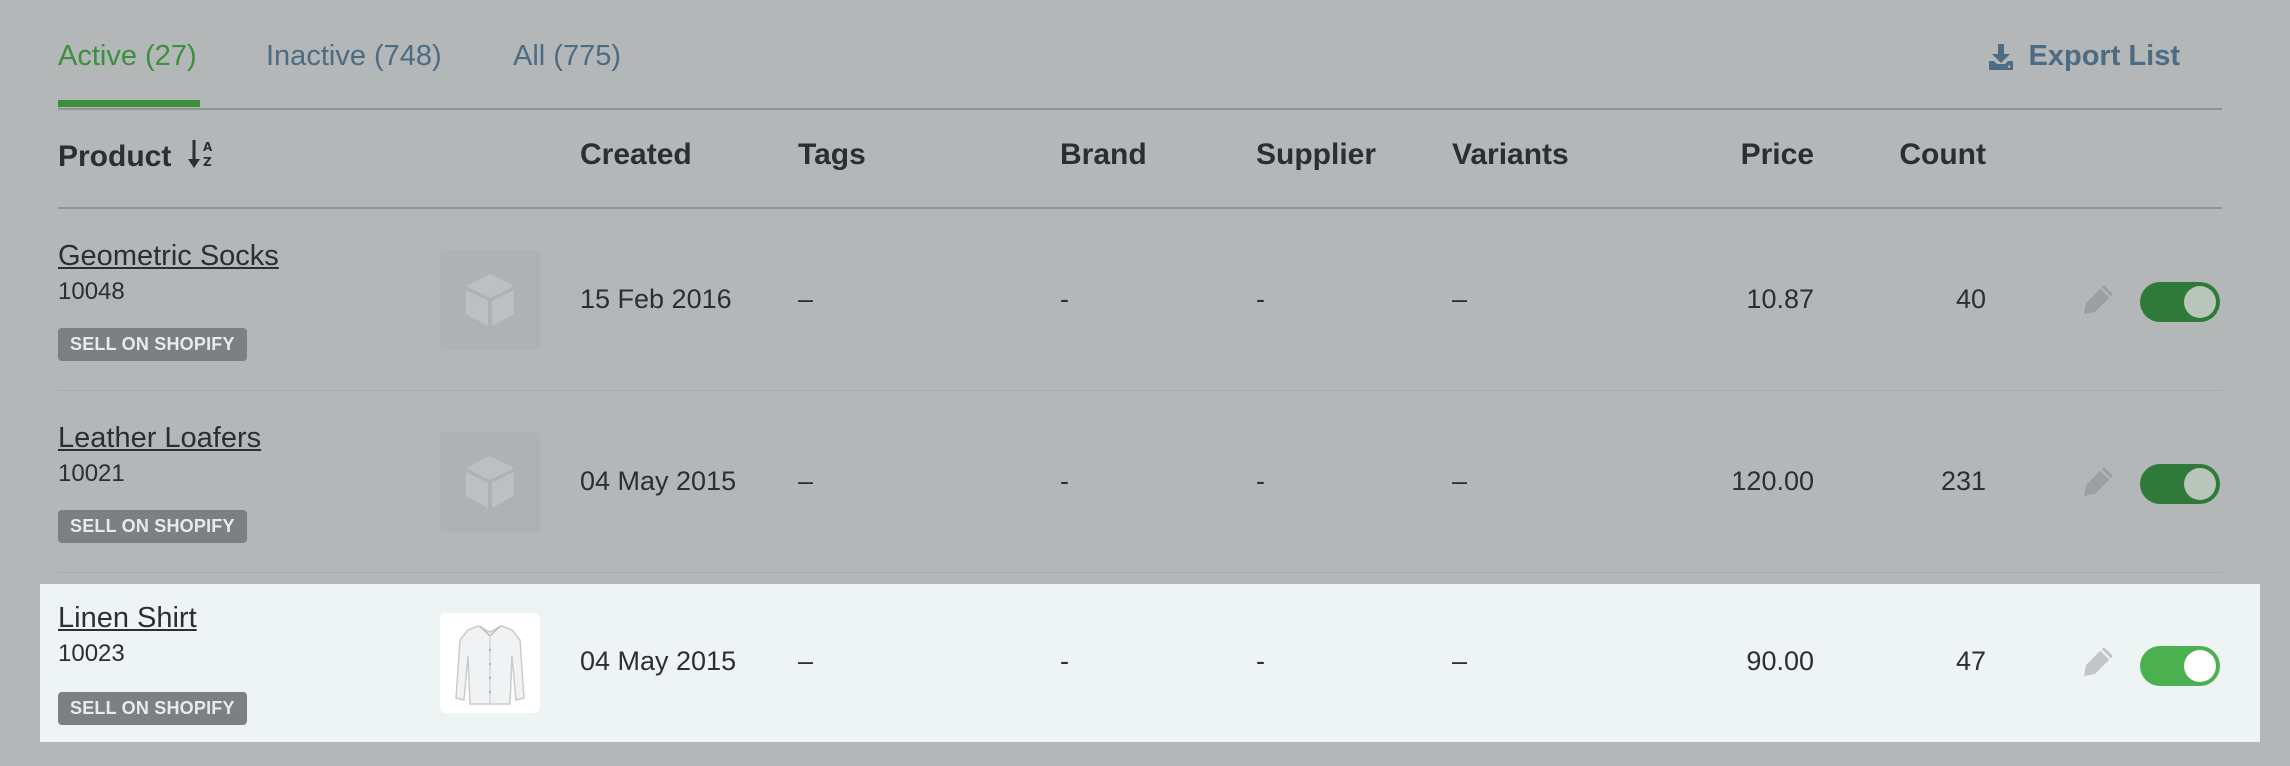 The width and height of the screenshot is (2290, 766). Describe the element at coordinates (207, 162) in the screenshot. I see `svg-text: Z` at that location.